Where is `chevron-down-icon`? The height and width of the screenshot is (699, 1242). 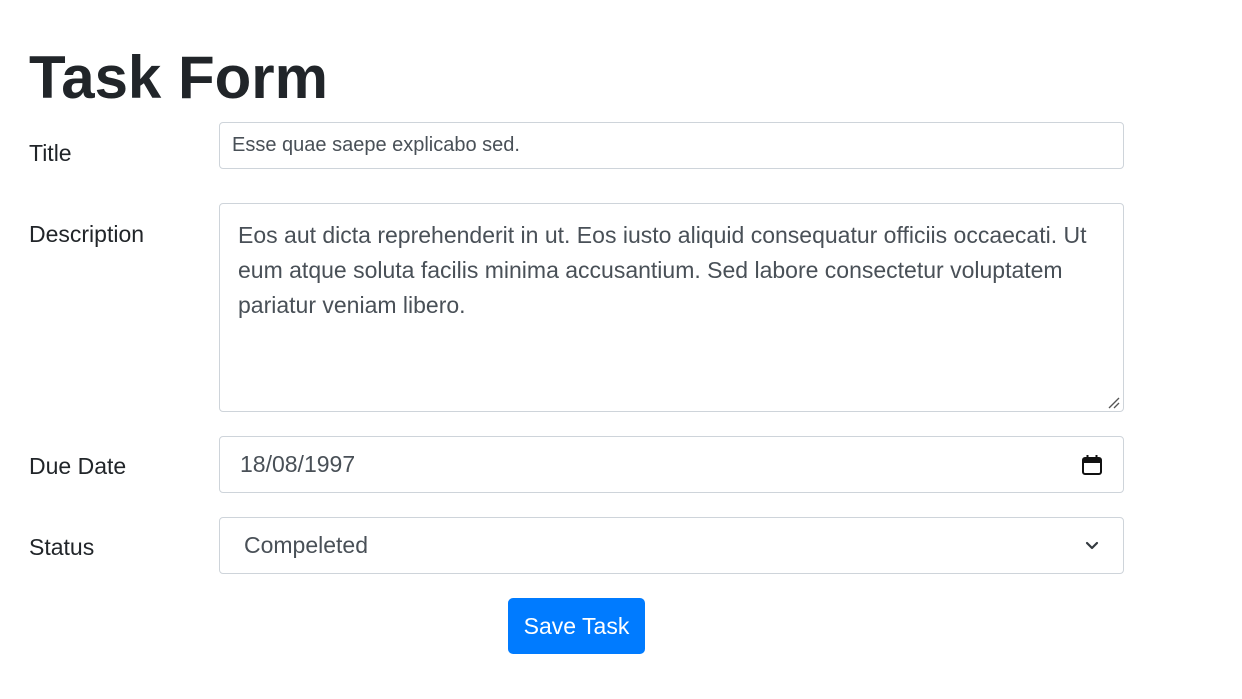
chevron-down-icon is located at coordinates (1092, 546).